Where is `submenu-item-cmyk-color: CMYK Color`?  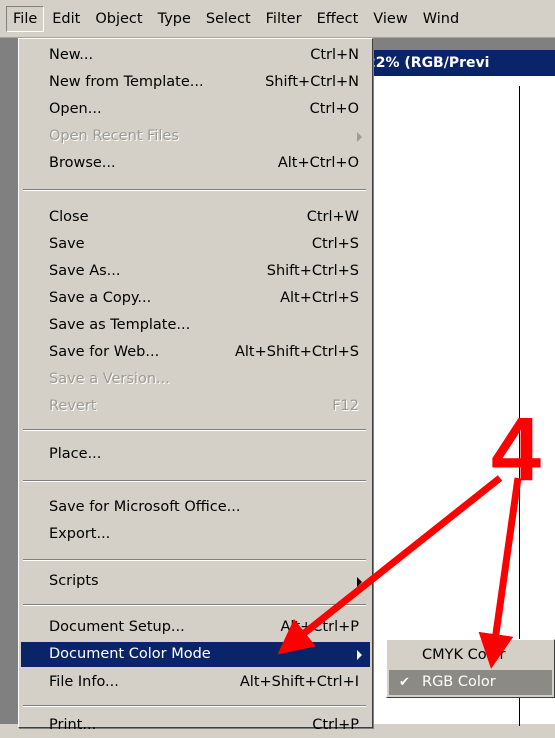 submenu-item-cmyk-color: CMYK Color is located at coordinates (470, 655).